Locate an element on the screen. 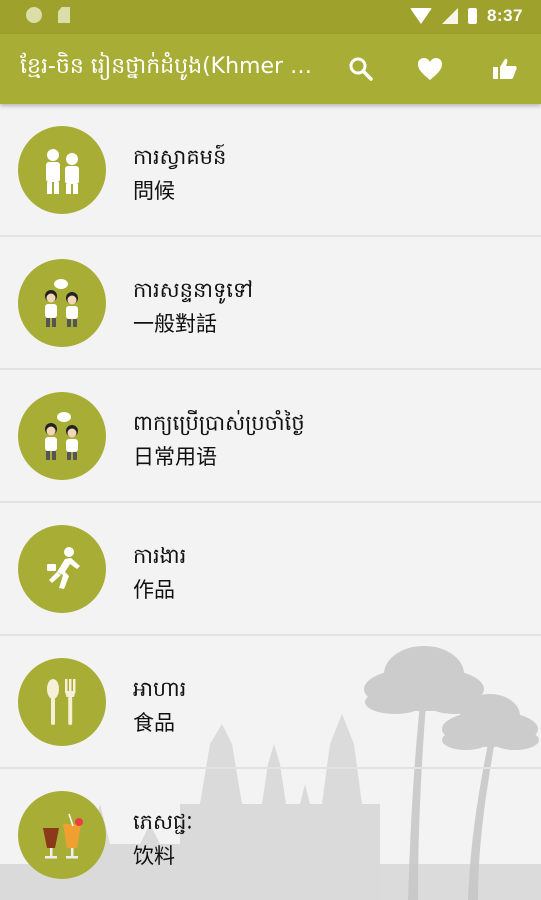 This screenshot has height=900, width=541. status-time: 8:37 is located at coordinates (504, 15).